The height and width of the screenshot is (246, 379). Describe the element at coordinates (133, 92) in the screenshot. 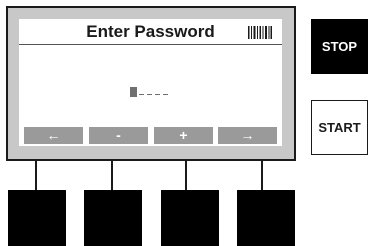

I see `password-cursor` at that location.